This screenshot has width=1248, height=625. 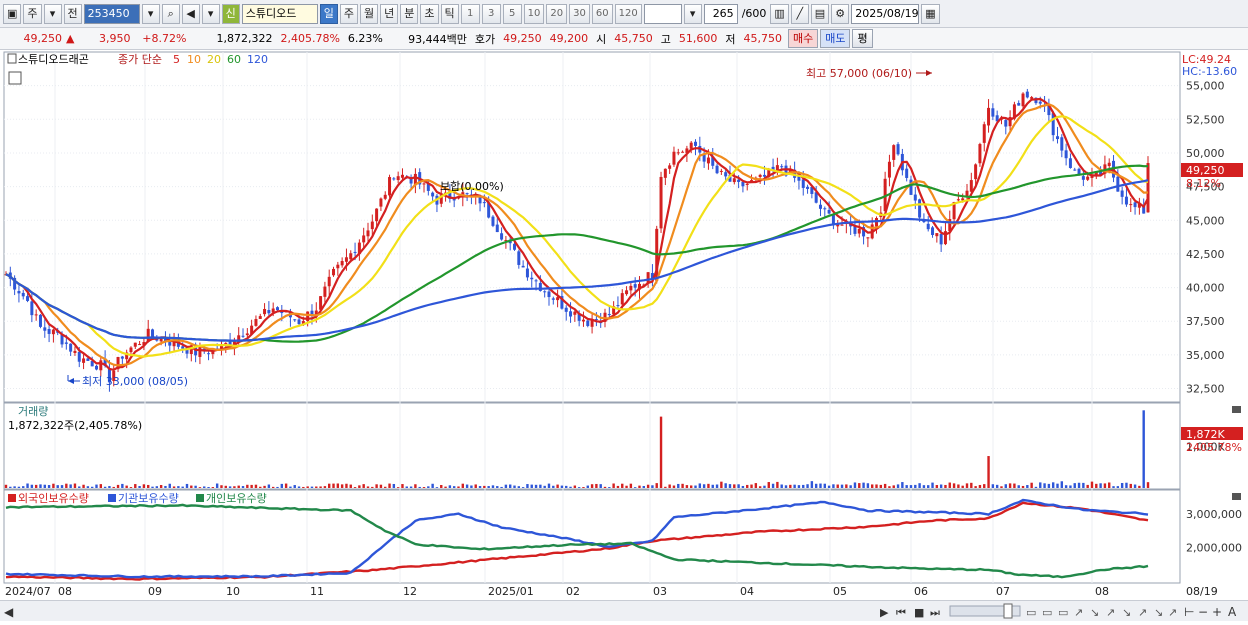 What do you see at coordinates (901, 612) in the screenshot?
I see `first-icon: ⏮` at bounding box center [901, 612].